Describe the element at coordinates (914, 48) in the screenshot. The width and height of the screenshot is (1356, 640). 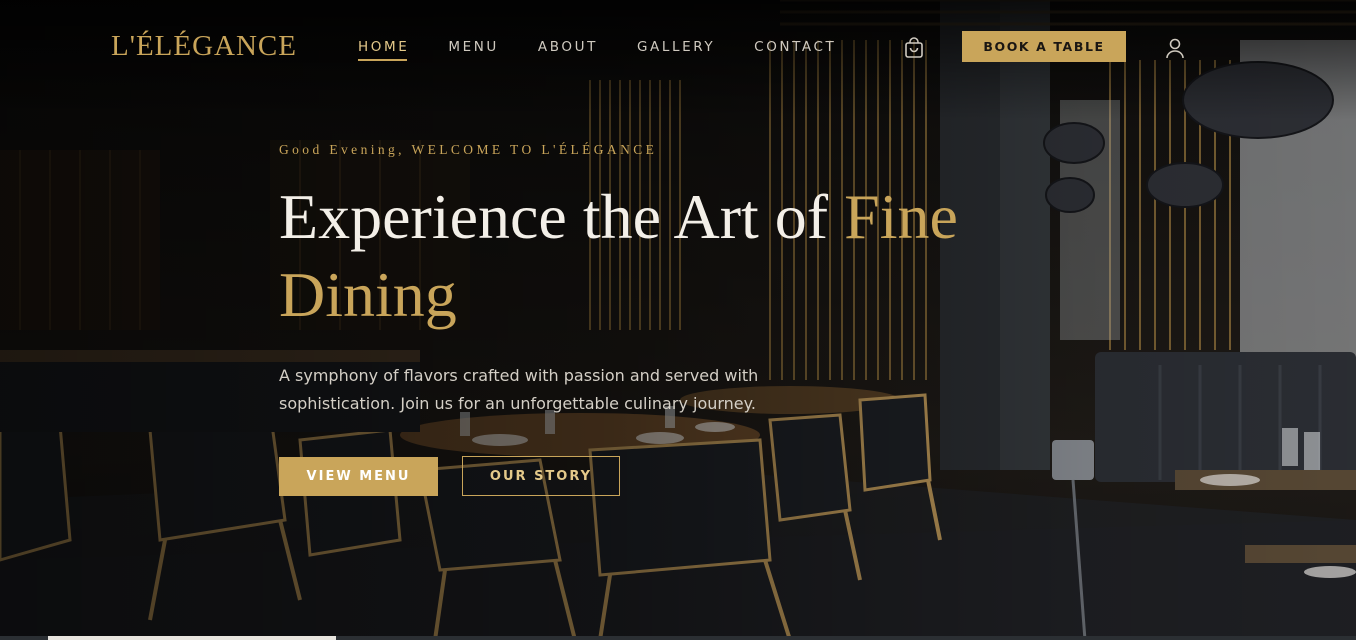
I see `shopping-bag-icon` at that location.